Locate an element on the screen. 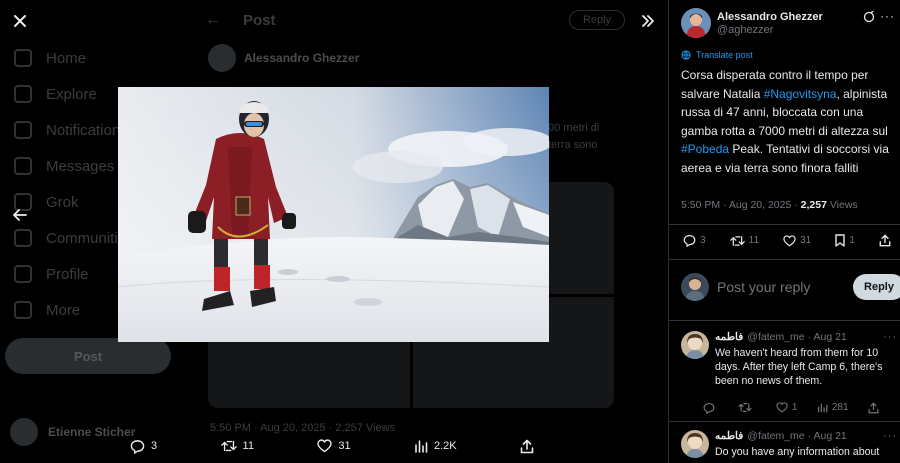  home-icon is located at coordinates (23, 58).